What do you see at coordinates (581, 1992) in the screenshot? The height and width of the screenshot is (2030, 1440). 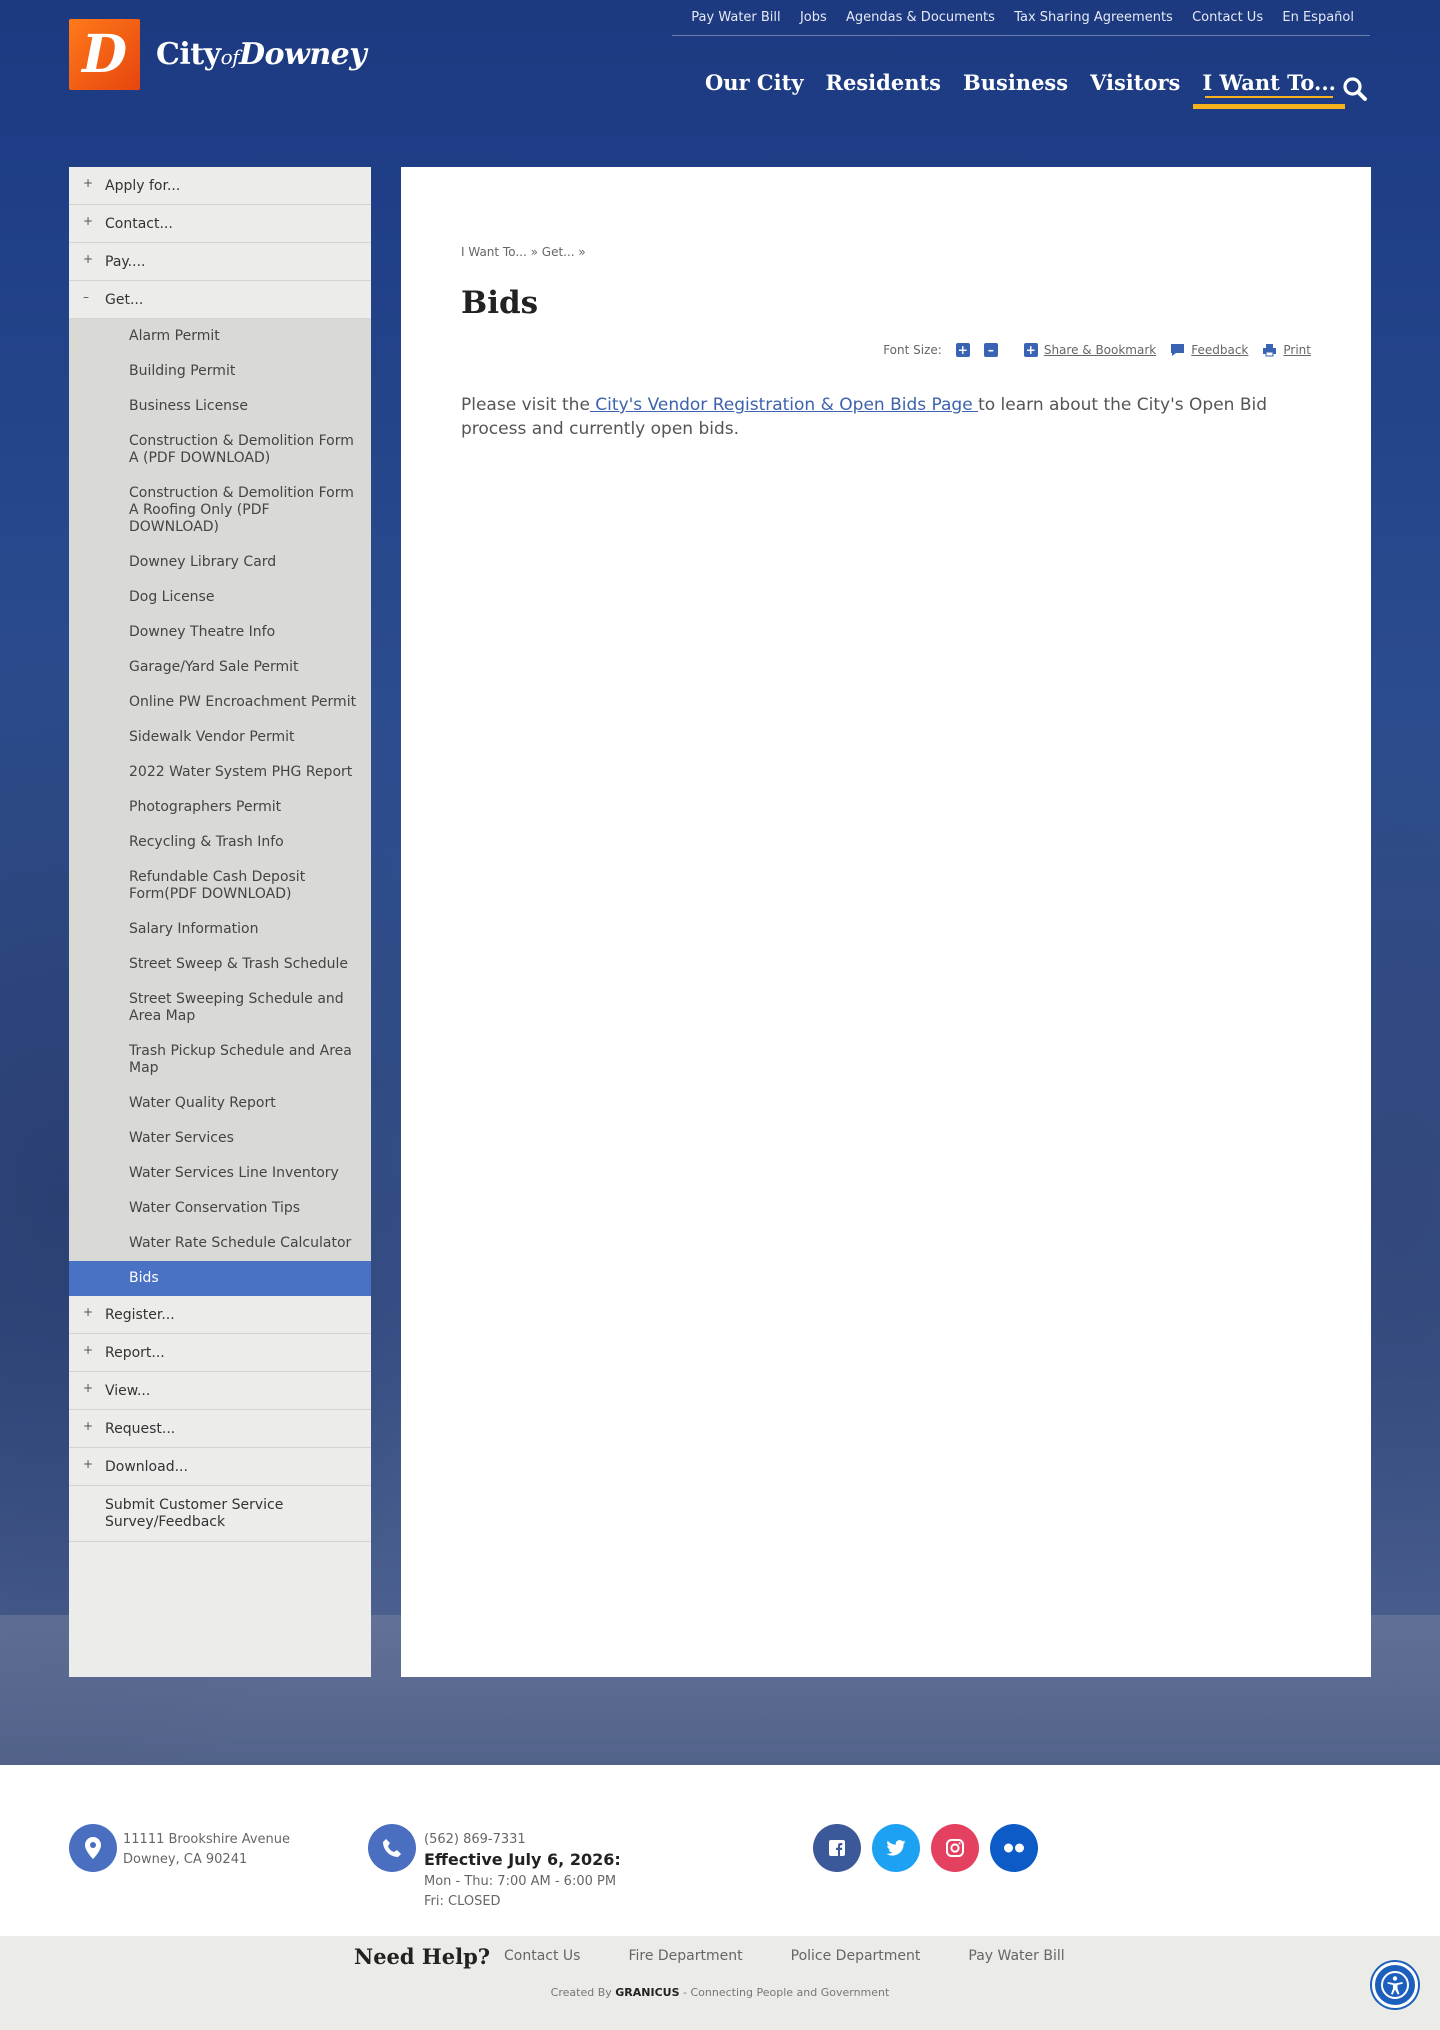 I see `credit-prefix: Created By` at bounding box center [581, 1992].